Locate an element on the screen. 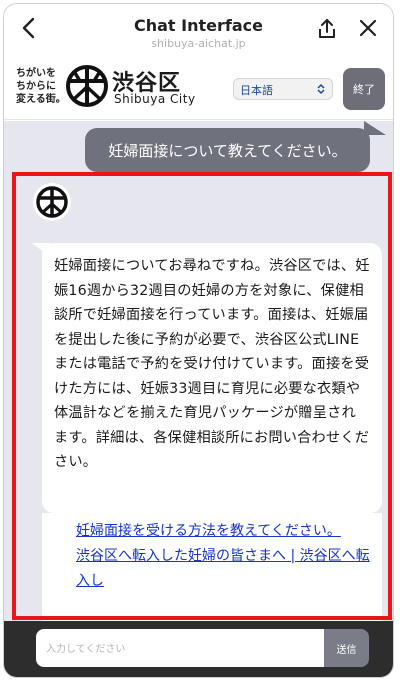 This screenshot has height=684, width=400. related-link-1: 妊婦面接を受ける方法を教えてください。 is located at coordinates (224, 531).